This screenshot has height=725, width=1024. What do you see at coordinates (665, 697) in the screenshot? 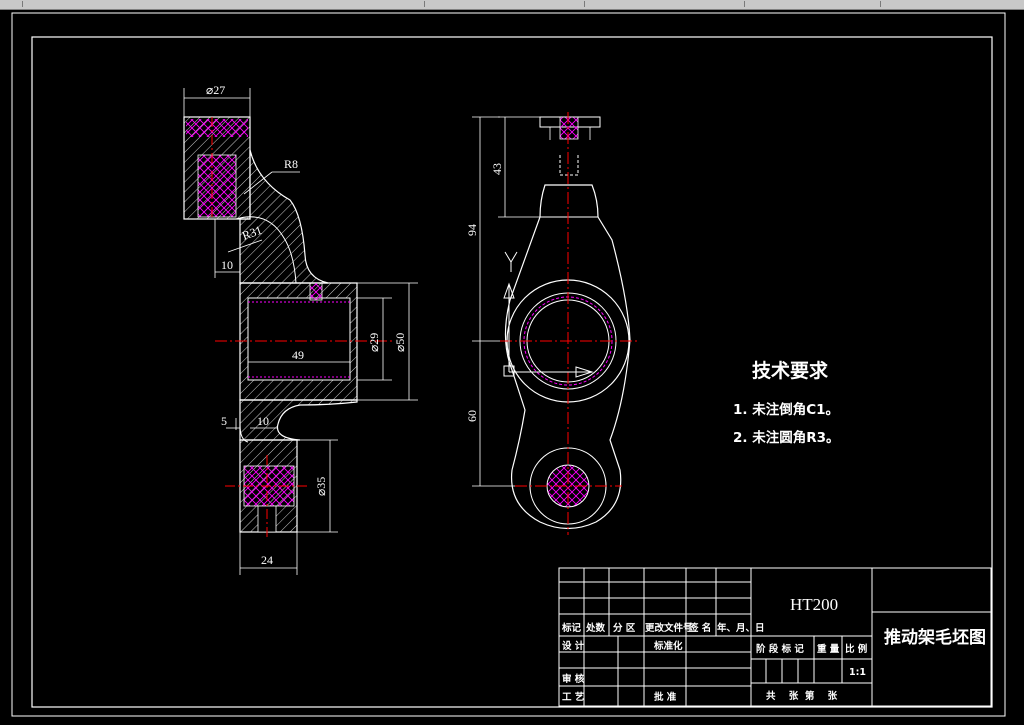
I see `tb-approve-label: 批 准` at bounding box center [665, 697].